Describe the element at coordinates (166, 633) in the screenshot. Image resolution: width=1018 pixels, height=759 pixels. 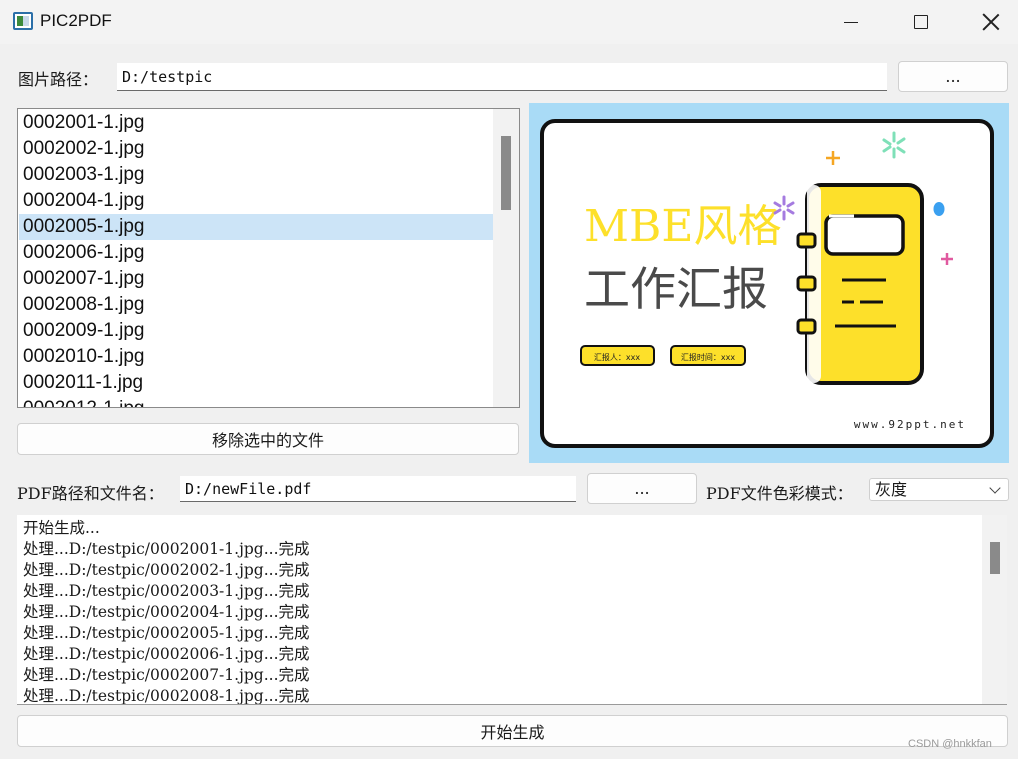
I see `log-line: 处理...D:/testpic/0002005-1.jpg...完成` at that location.